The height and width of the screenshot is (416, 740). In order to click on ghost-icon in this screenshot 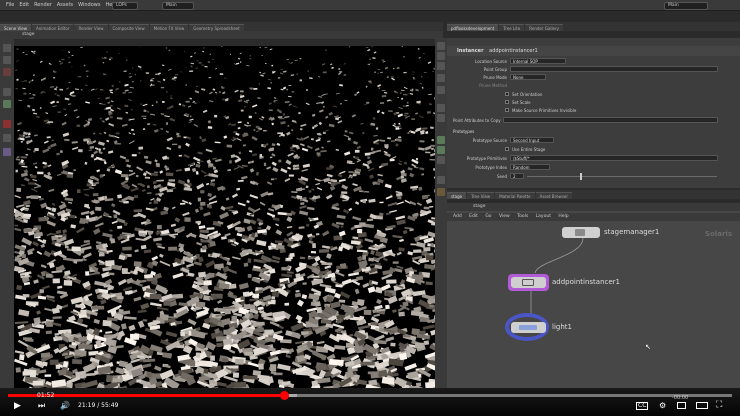, I will do `click(441, 56)`.